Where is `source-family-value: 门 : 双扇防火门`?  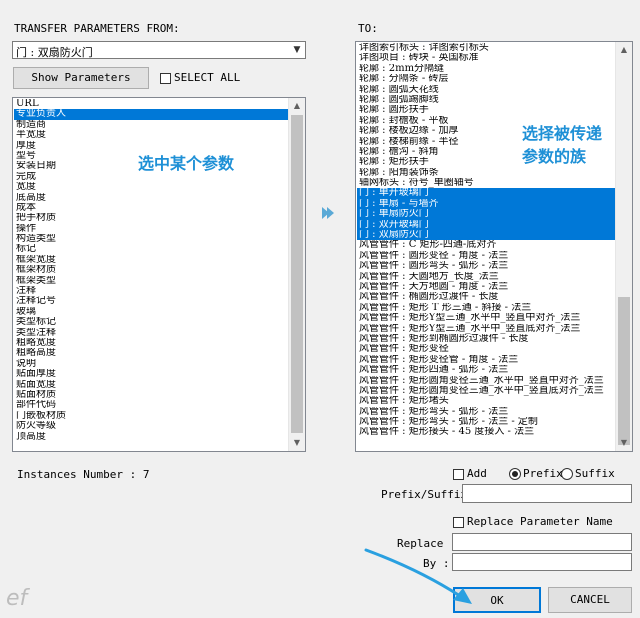 source-family-value: 门 : 双扇防火门 is located at coordinates (54, 52).